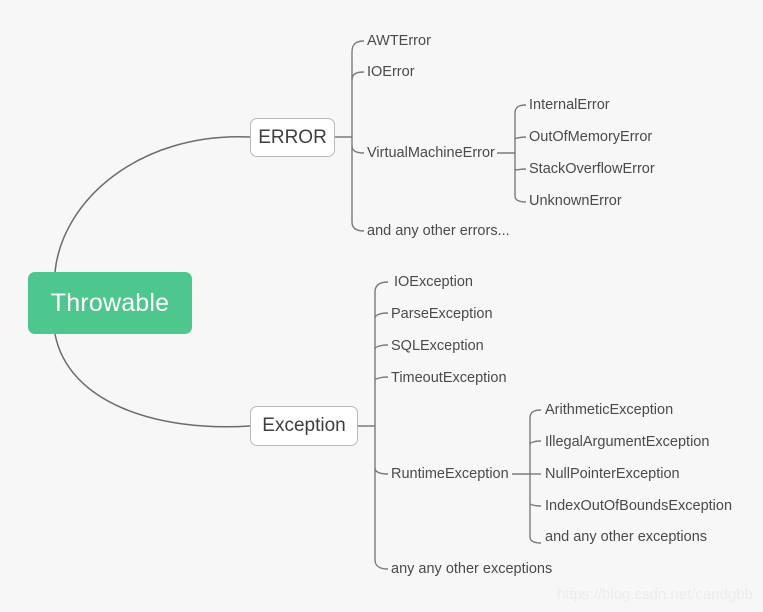 The image size is (763, 612). I want to click on hook-stackoverflowerror, so click(520, 169).